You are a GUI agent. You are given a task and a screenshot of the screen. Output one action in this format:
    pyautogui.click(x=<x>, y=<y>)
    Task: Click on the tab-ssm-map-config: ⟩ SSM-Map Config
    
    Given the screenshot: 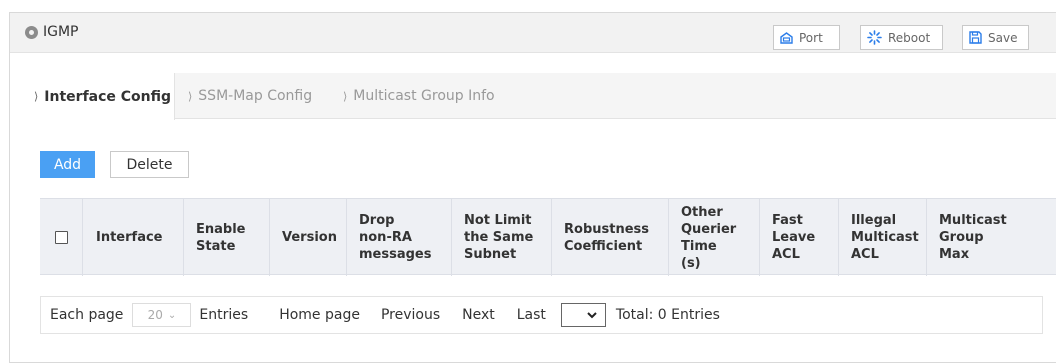 What is the action you would take?
    pyautogui.click(x=250, y=96)
    